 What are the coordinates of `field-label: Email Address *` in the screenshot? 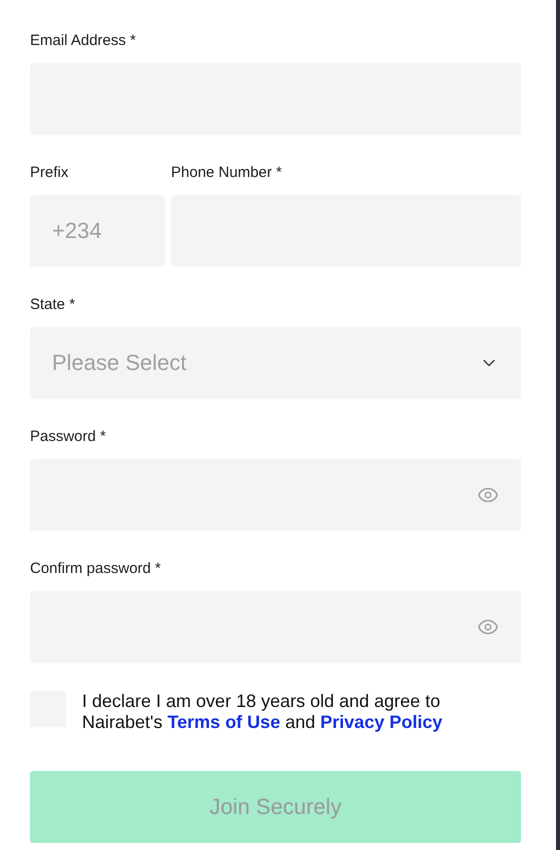 It's located at (83, 41).